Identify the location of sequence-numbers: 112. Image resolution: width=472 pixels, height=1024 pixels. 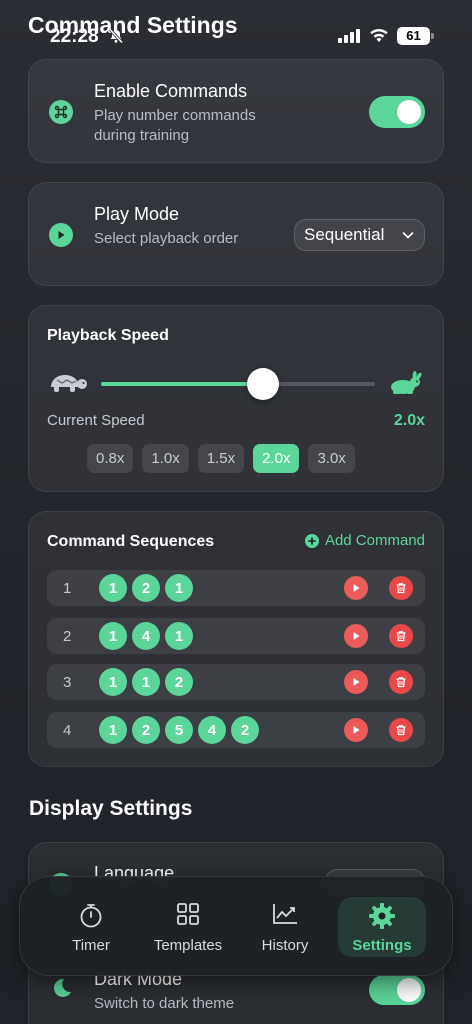
(146, 682).